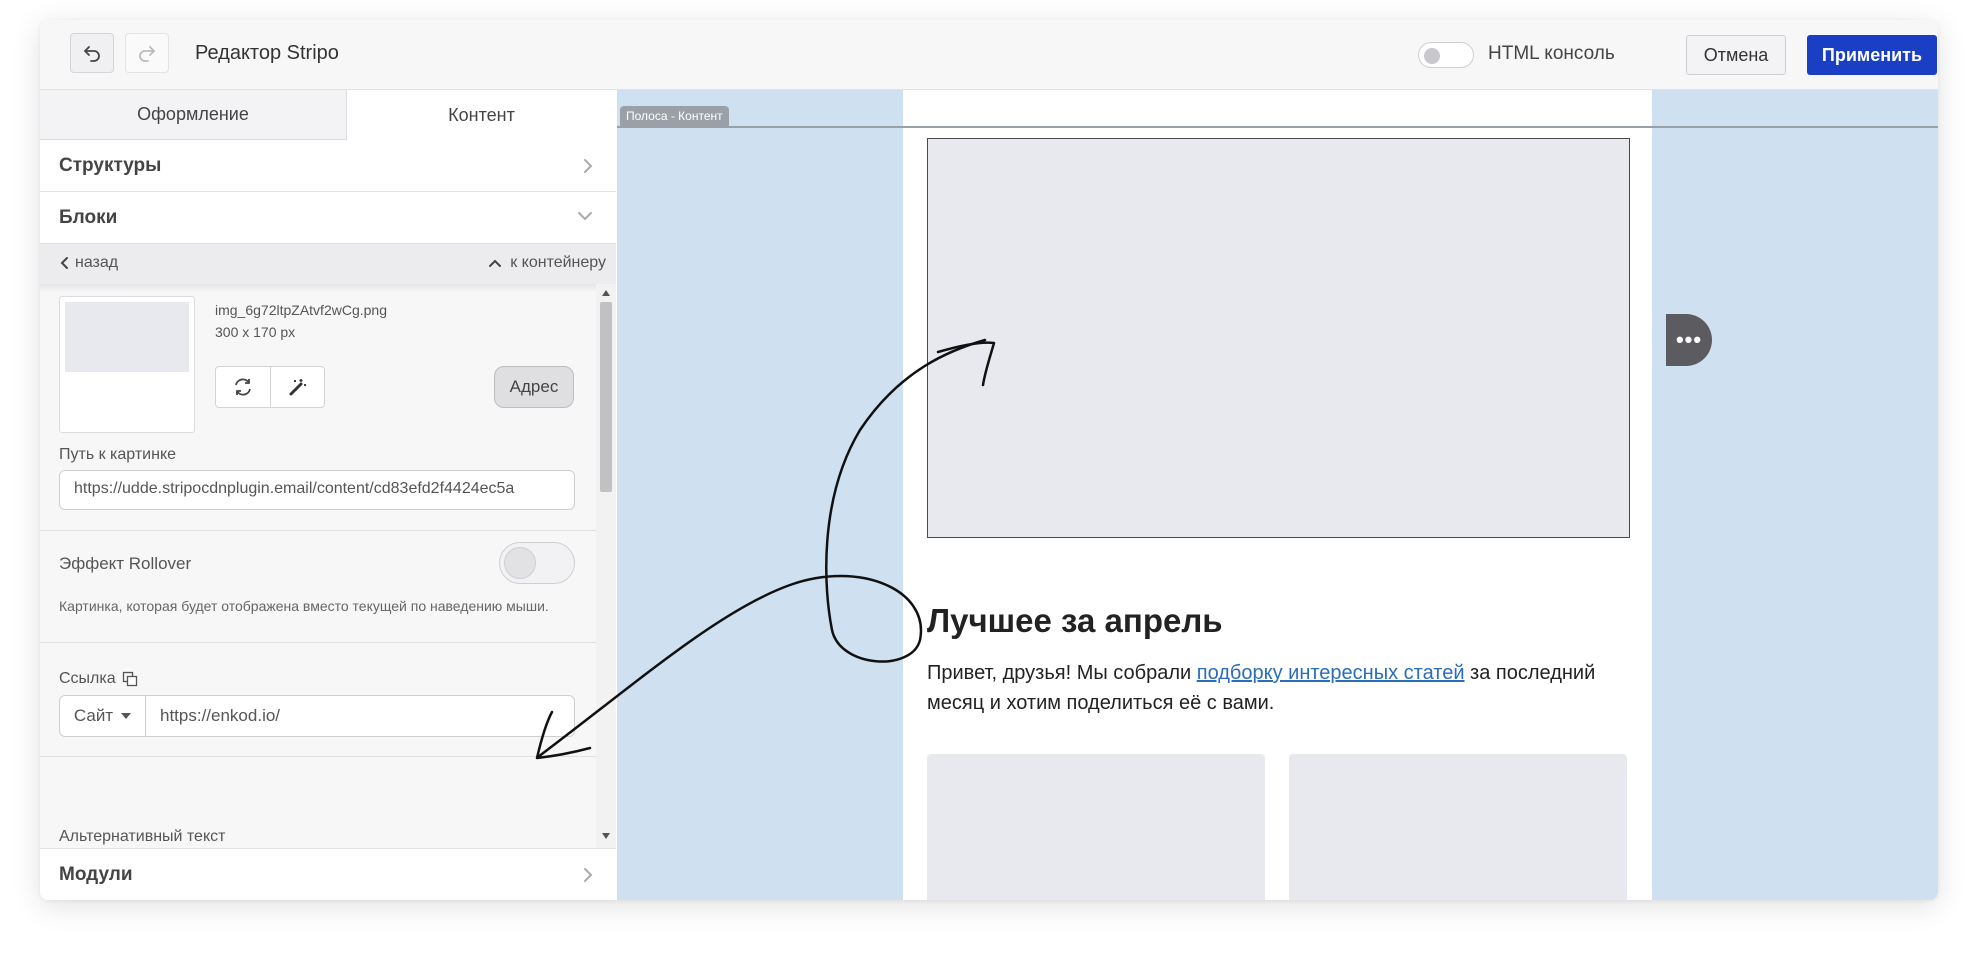  Describe the element at coordinates (481, 115) in the screenshot. I see `tab-content: Контент` at that location.